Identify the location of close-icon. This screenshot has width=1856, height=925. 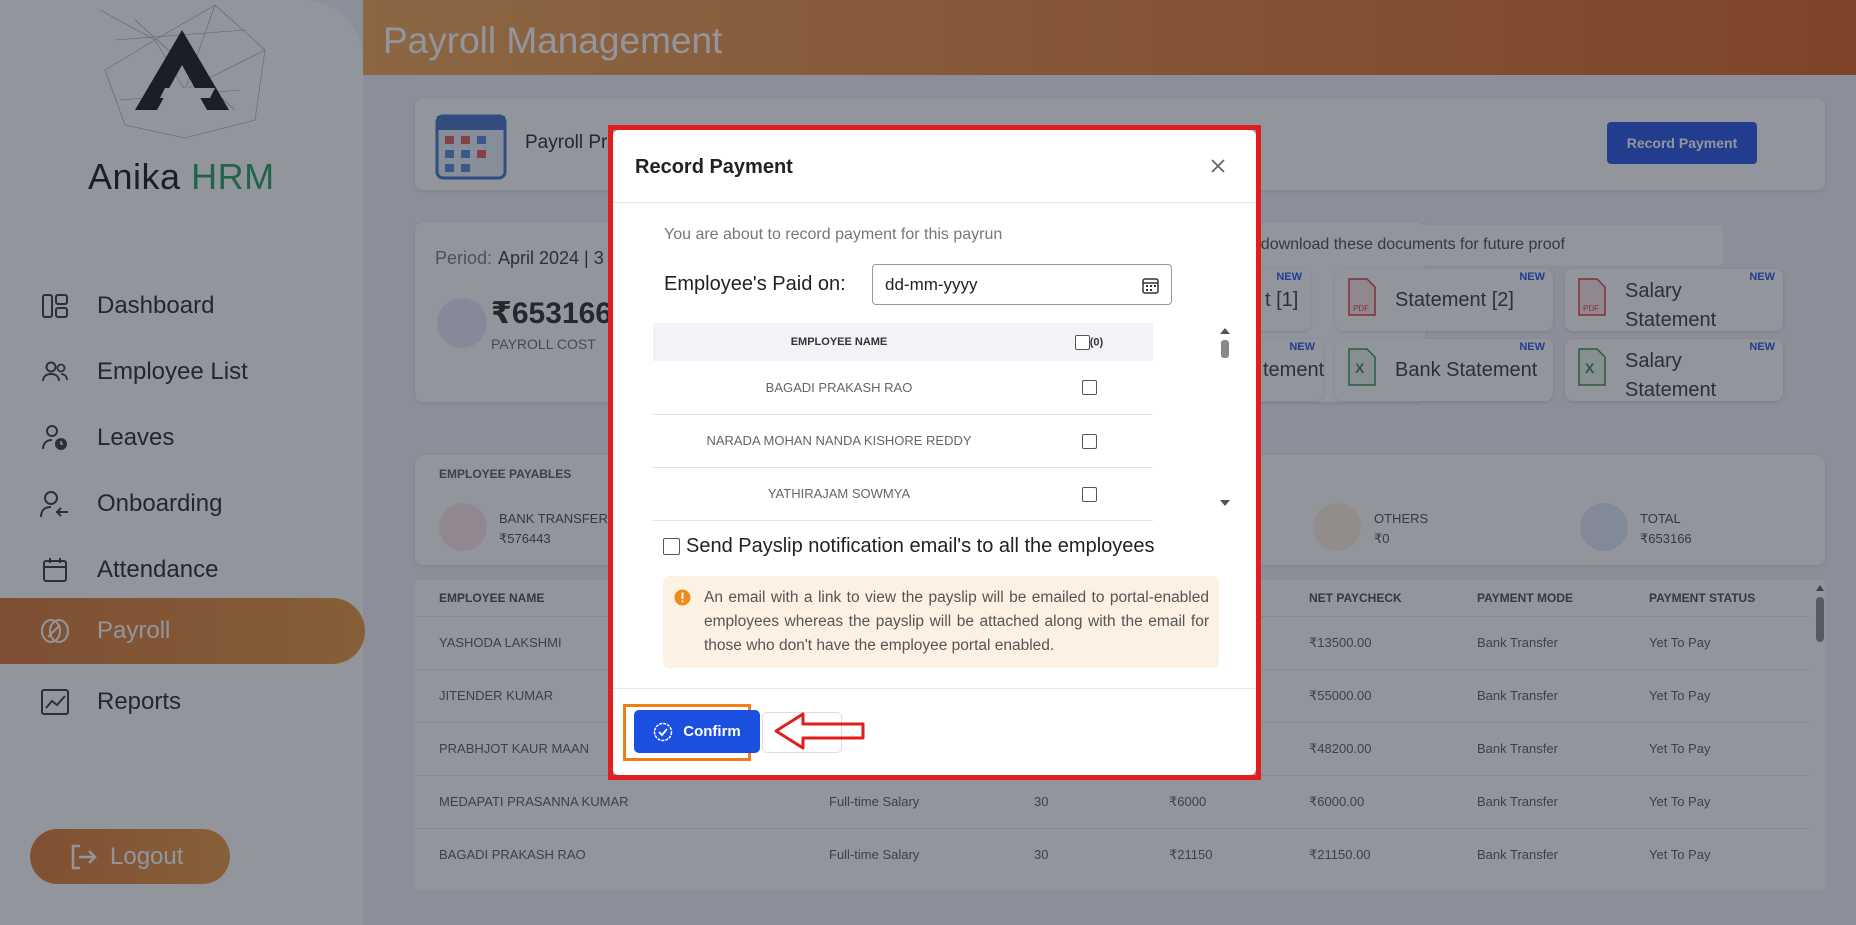
(1218, 166).